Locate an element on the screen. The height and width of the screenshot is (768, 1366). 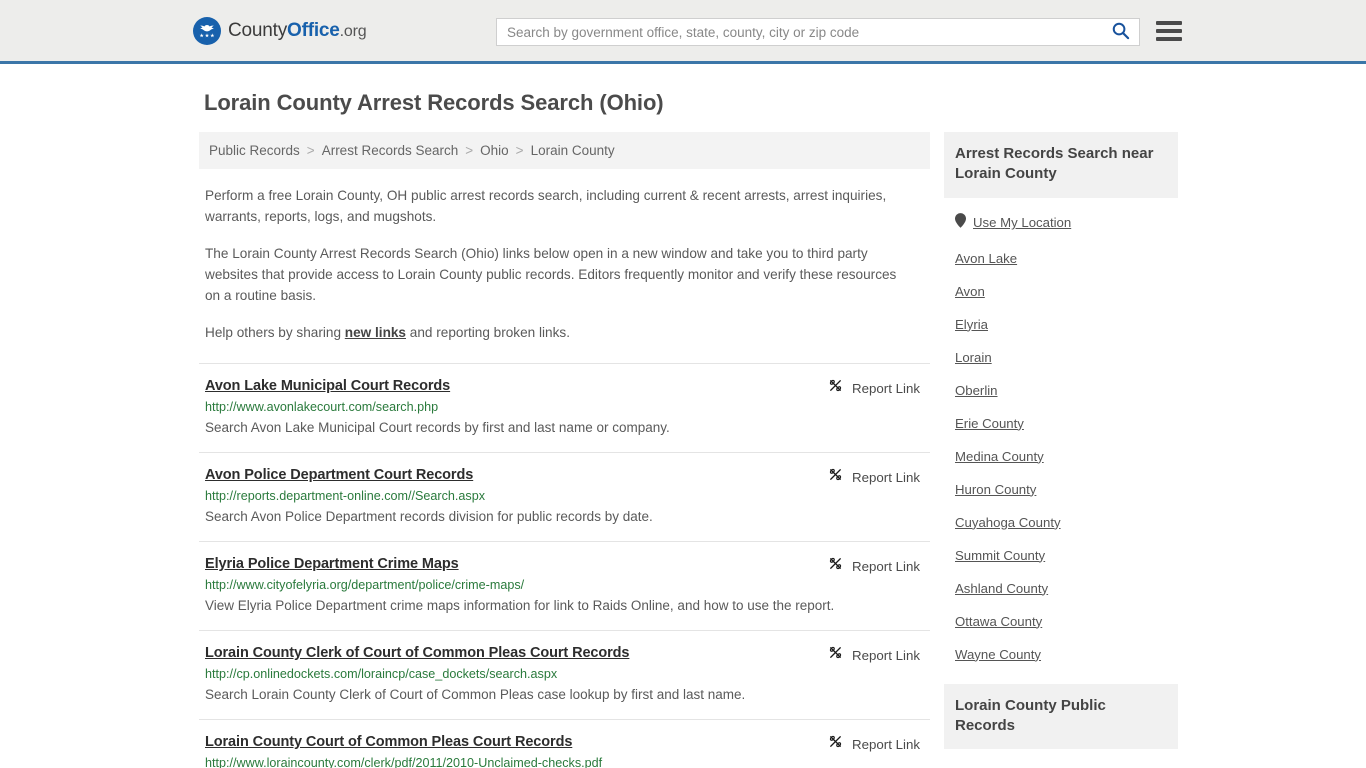
eagle-seal-icon is located at coordinates (207, 30).